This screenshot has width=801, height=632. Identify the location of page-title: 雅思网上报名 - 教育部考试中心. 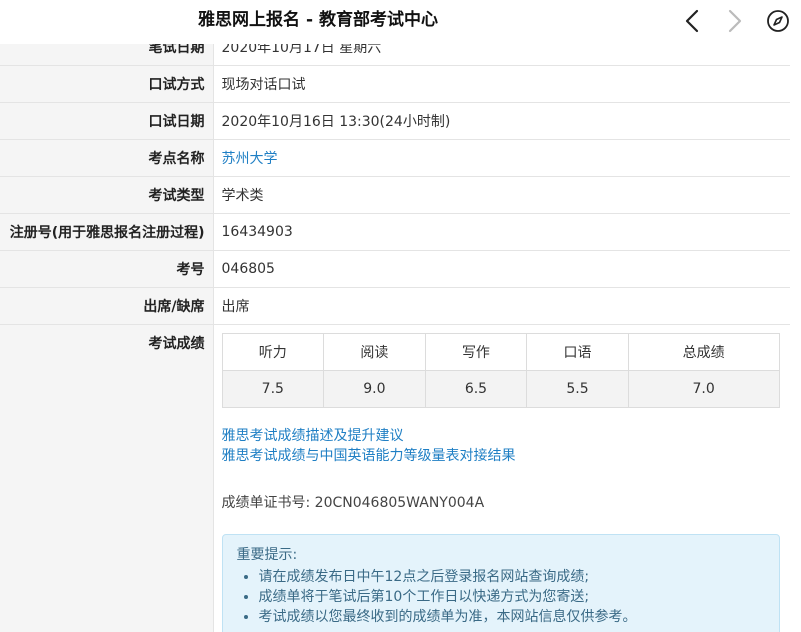
(318, 20).